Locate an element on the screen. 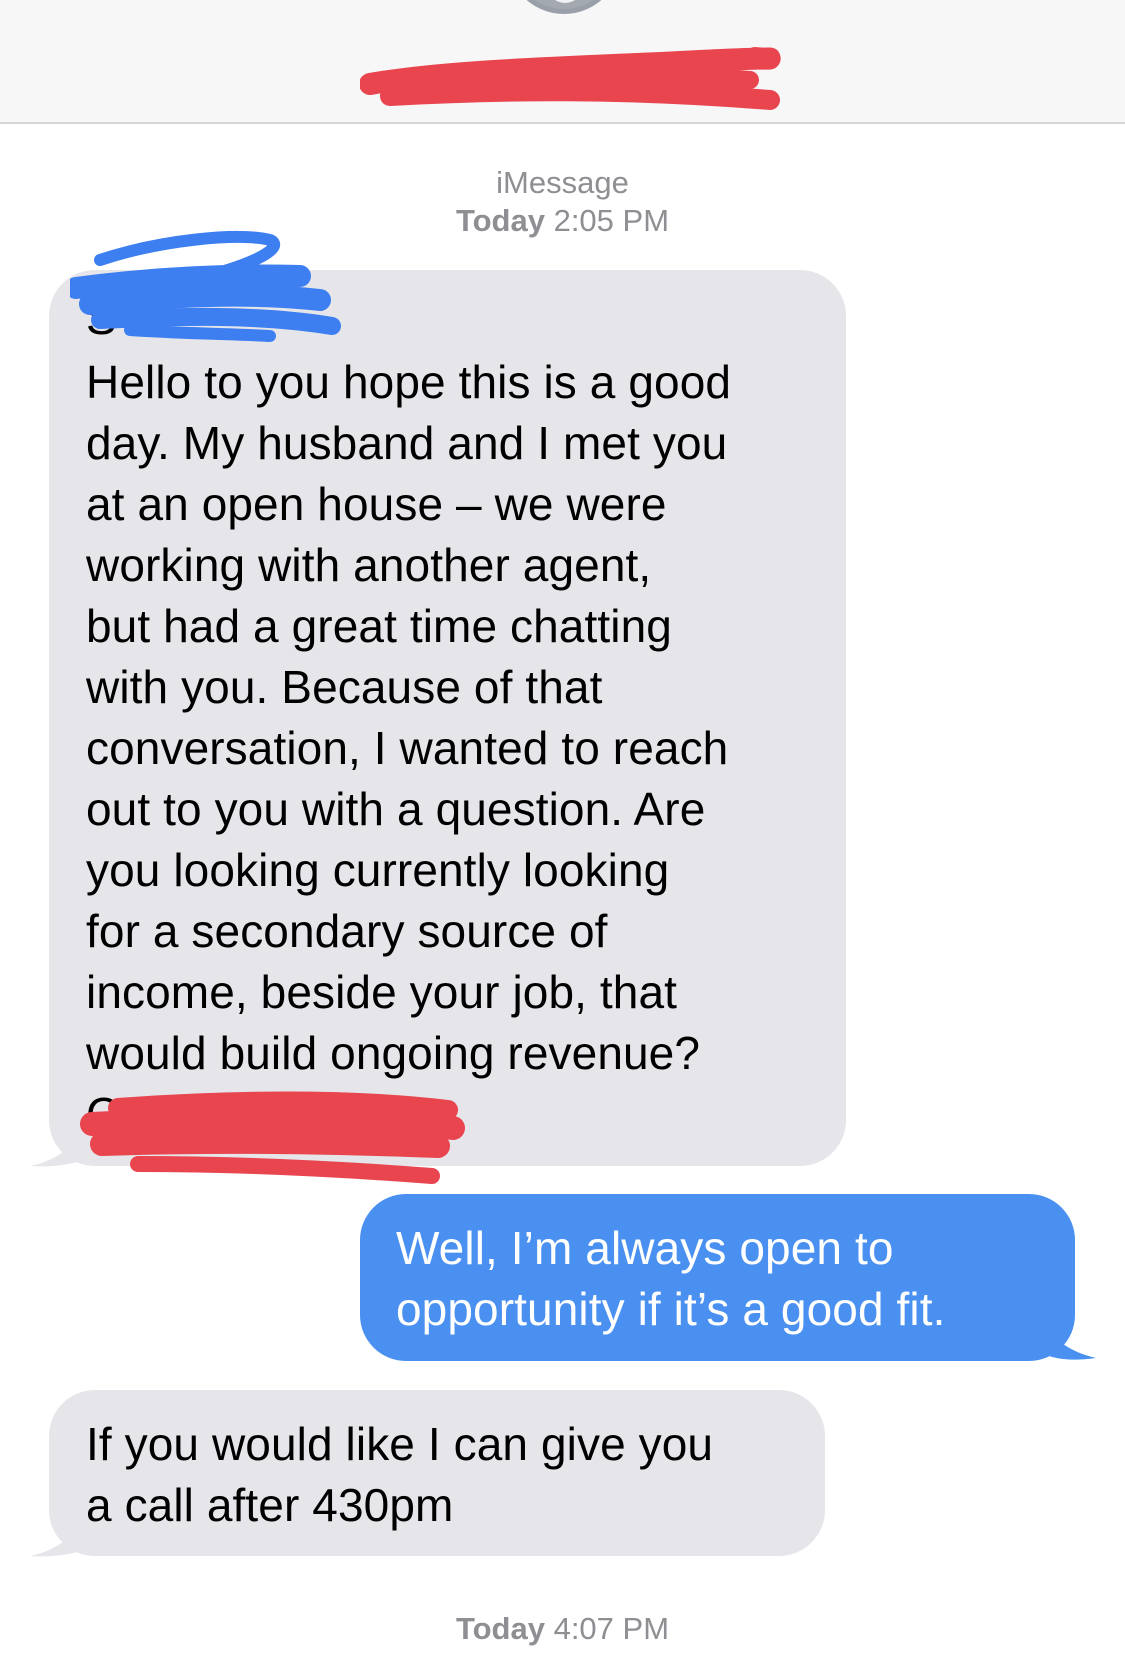 The width and height of the screenshot is (1125, 1666). message-line: out to you with a question. Are is located at coordinates (396, 809).